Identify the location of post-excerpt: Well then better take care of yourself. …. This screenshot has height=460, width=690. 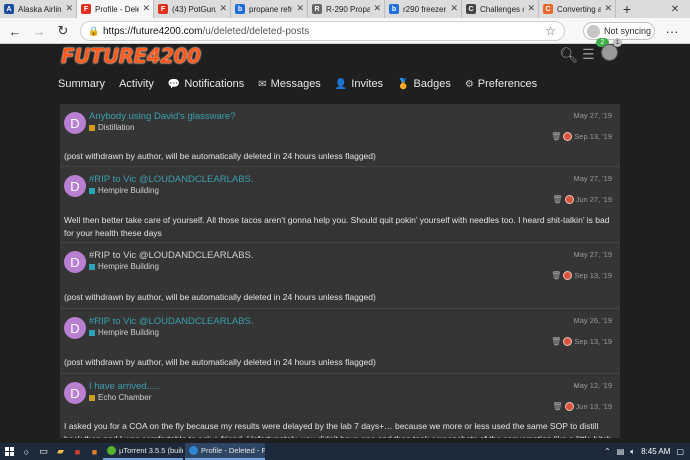
(337, 226).